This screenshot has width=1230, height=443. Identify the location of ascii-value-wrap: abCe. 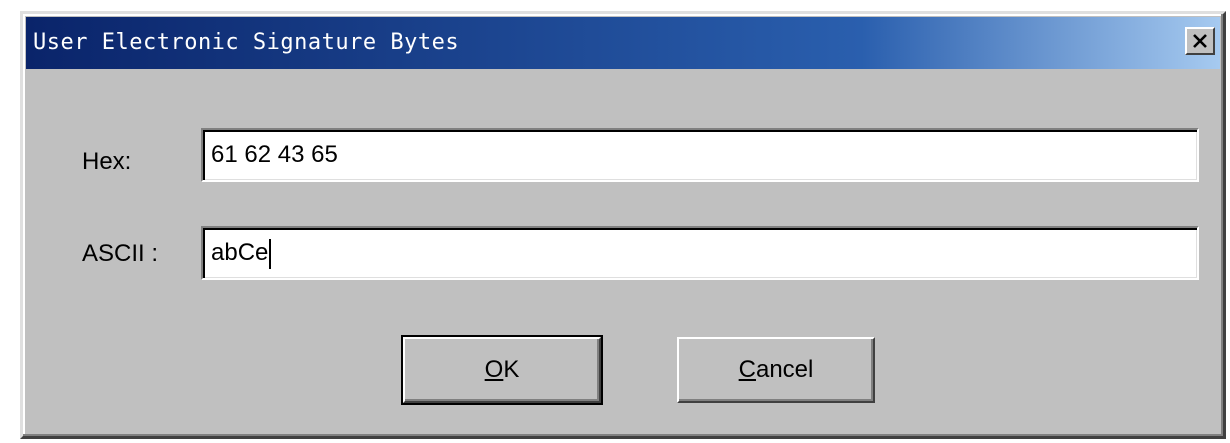
(241, 253).